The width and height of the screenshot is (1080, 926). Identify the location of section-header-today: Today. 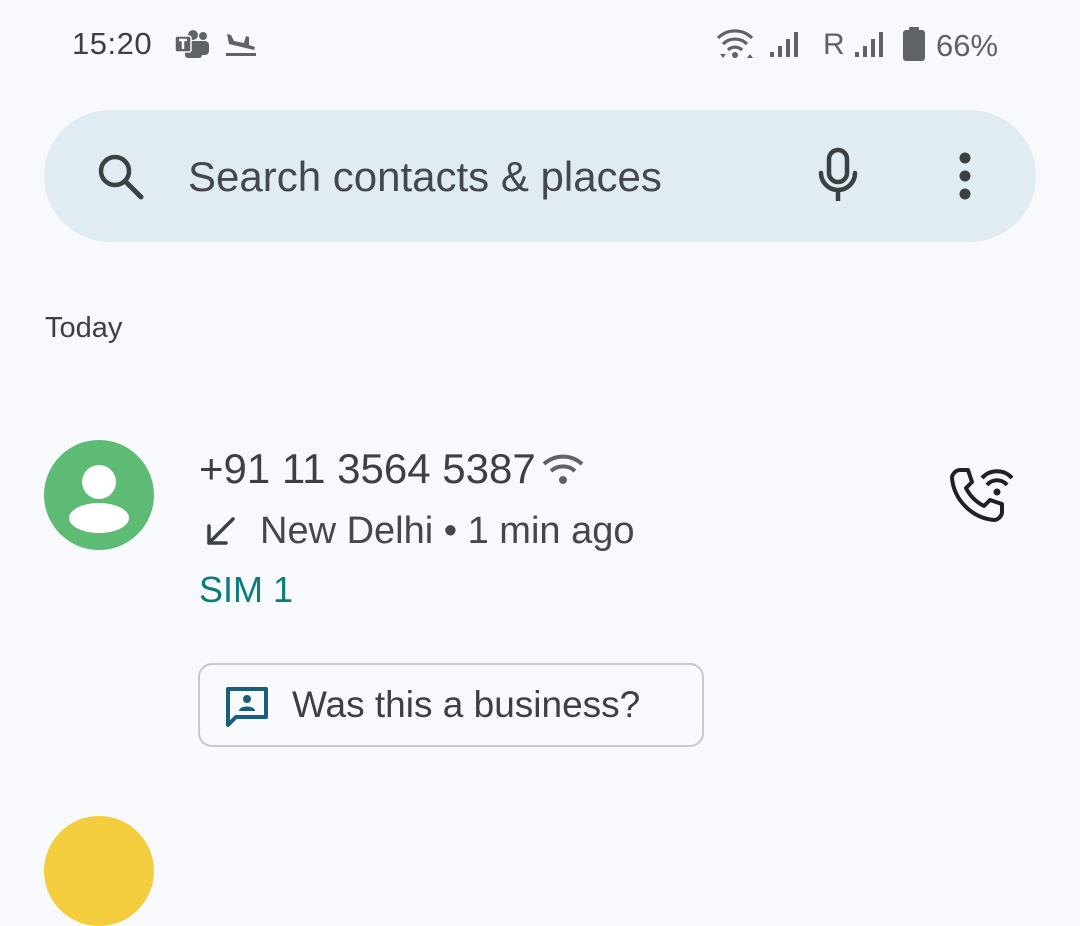
(84, 328).